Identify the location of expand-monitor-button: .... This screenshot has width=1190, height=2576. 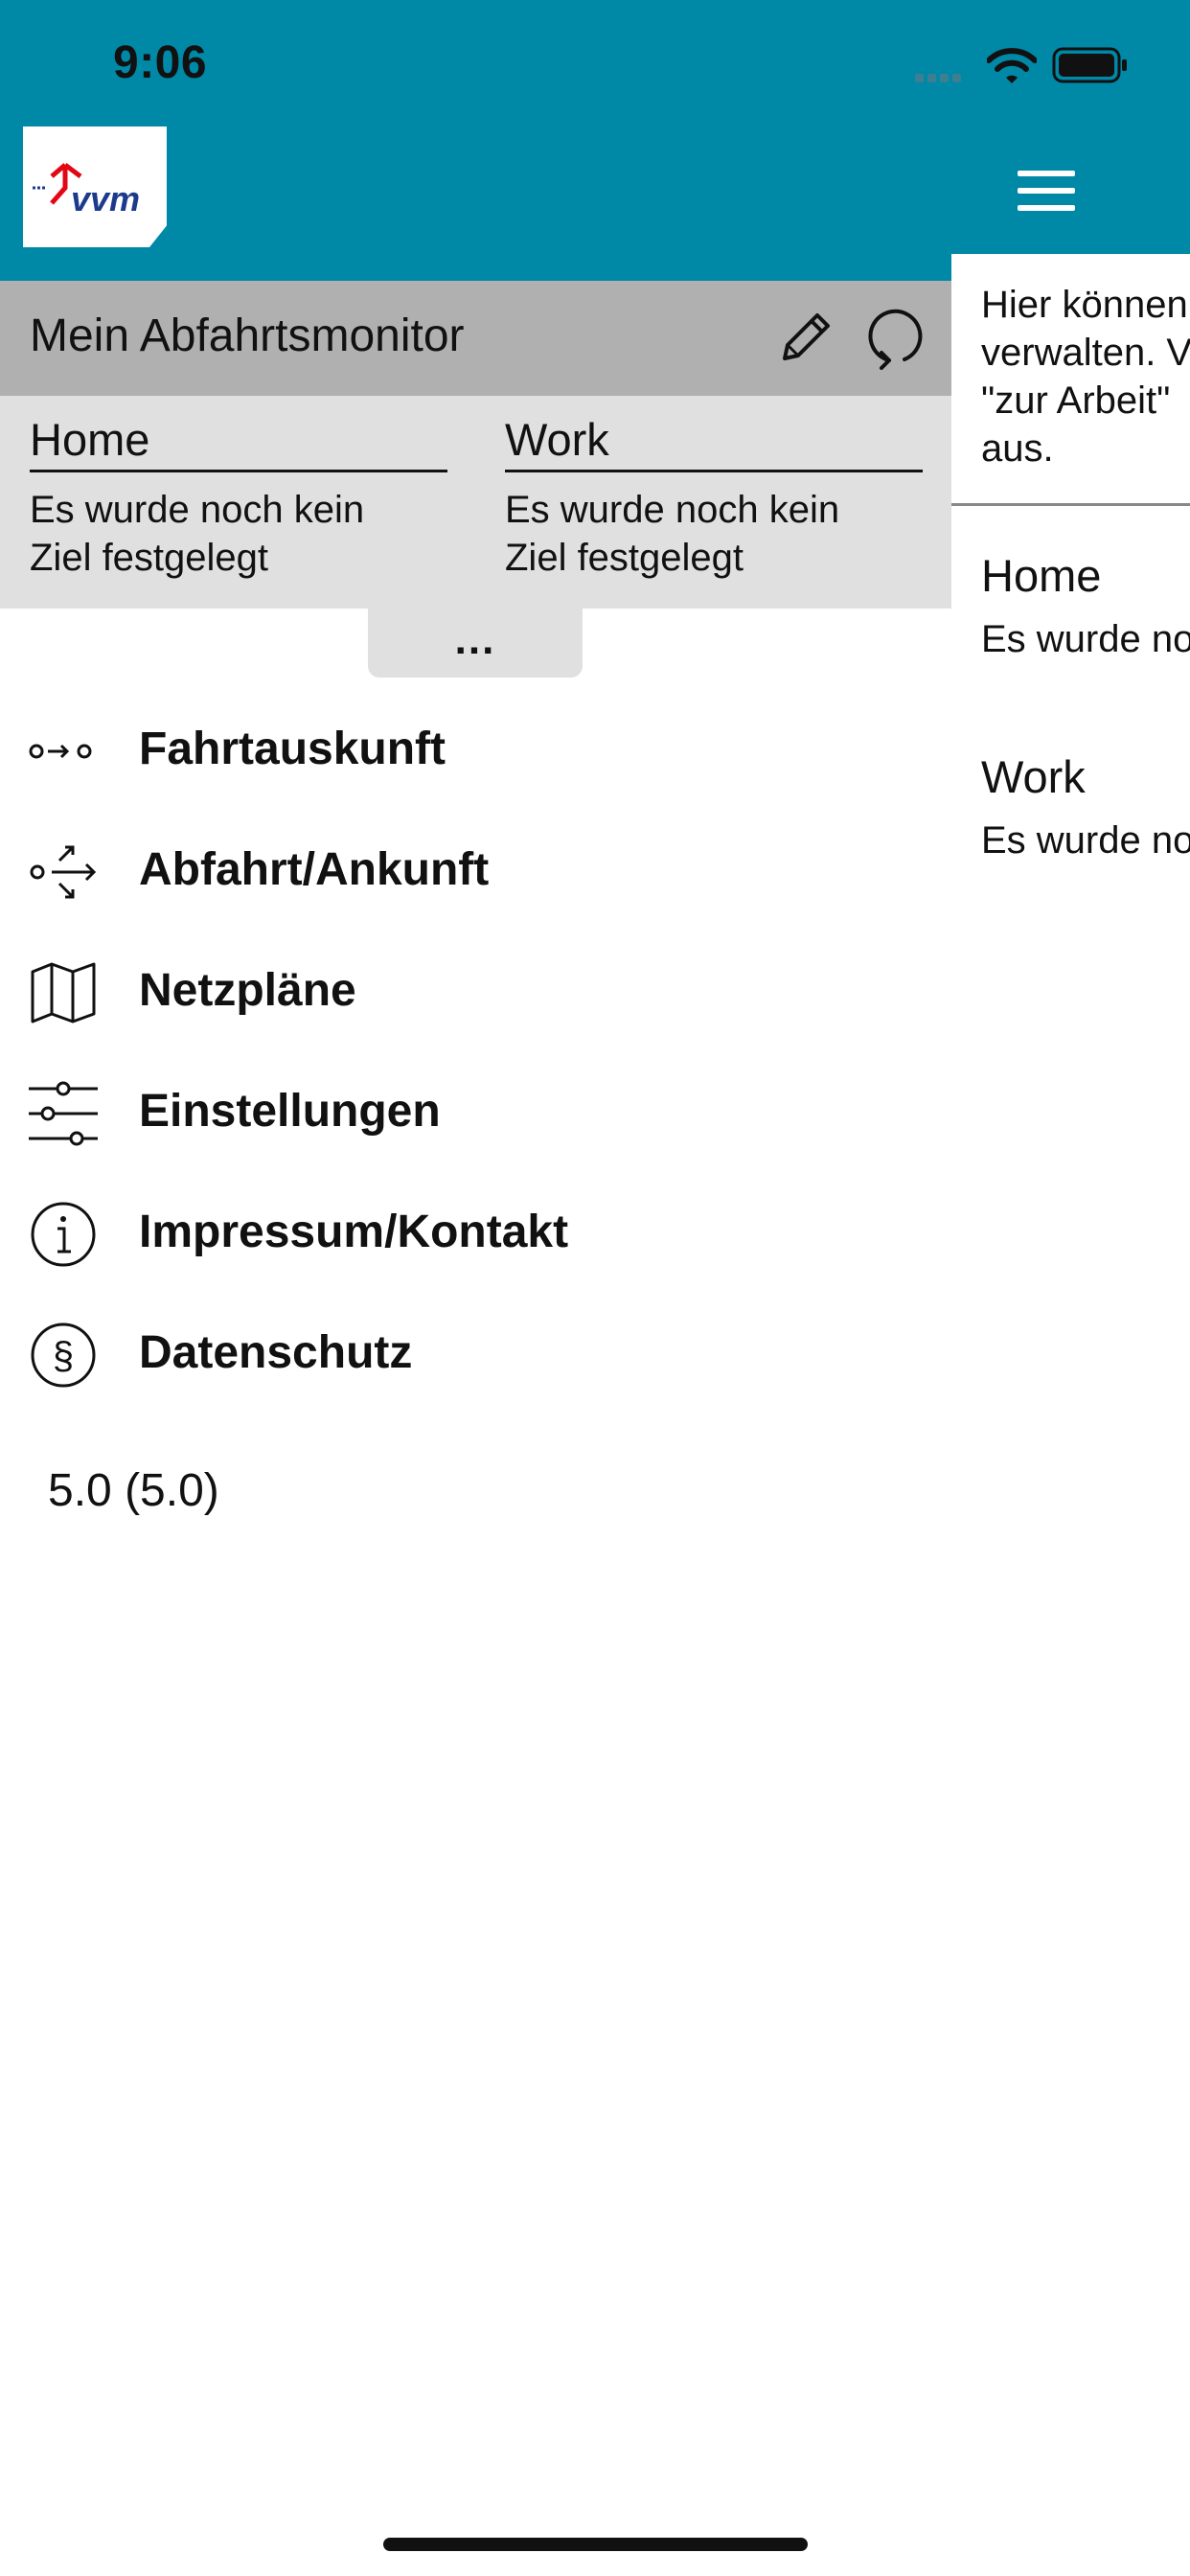
(476, 643).